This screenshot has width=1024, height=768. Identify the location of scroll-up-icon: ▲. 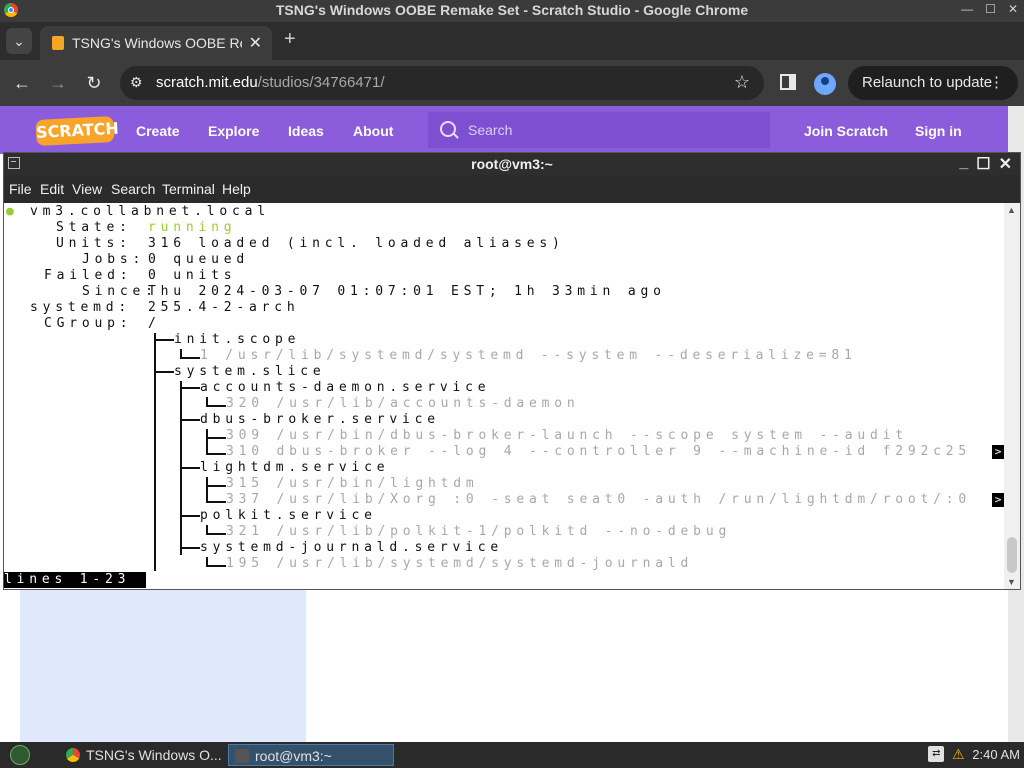
(1011, 210).